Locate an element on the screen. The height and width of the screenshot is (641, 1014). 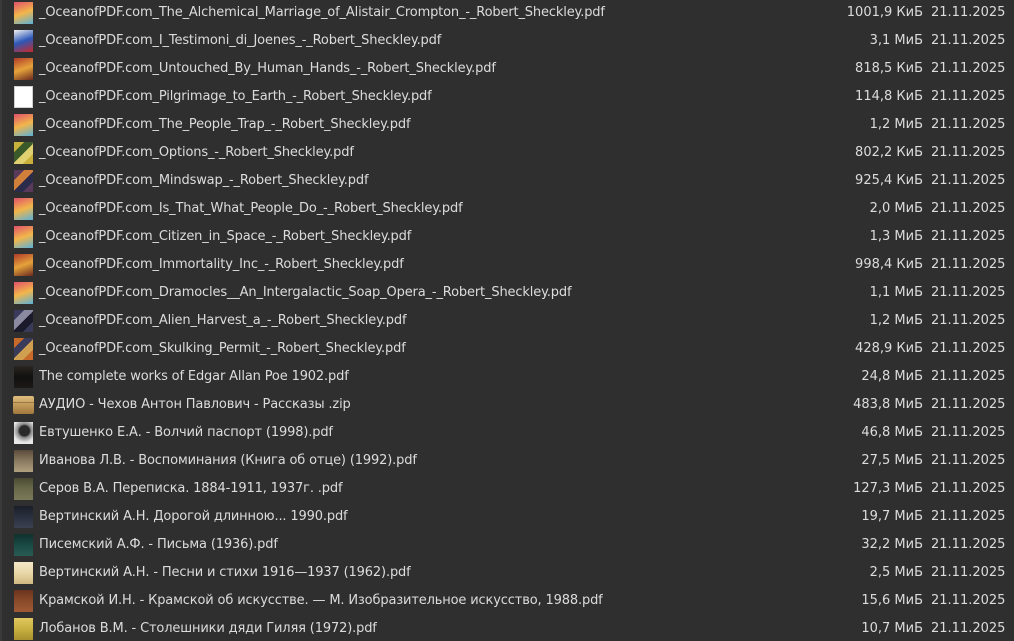
file-size: 818,5 КиБ is located at coordinates (889, 68).